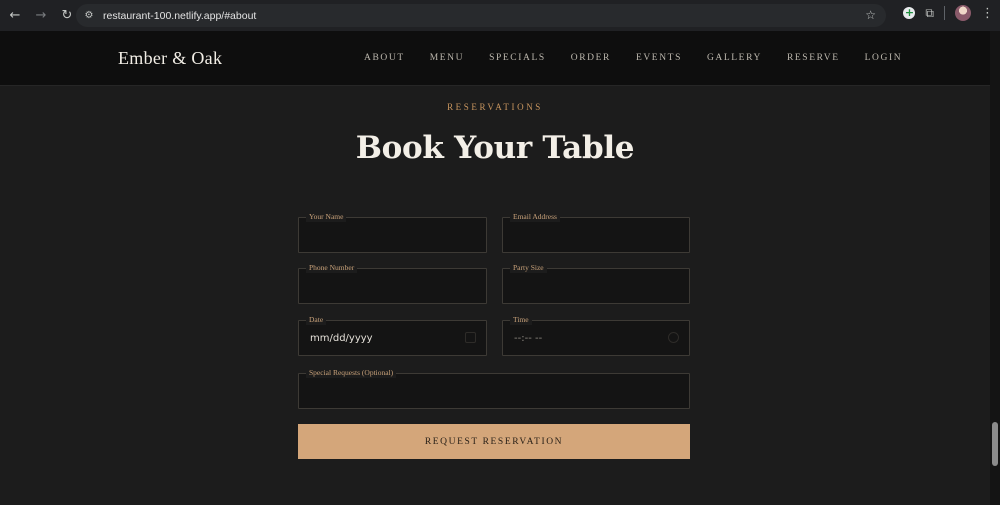  What do you see at coordinates (521, 320) in the screenshot?
I see `time-label: Time` at bounding box center [521, 320].